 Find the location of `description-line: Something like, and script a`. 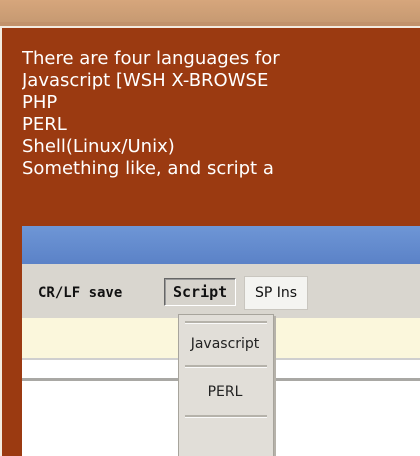

description-line: Something like, and script a is located at coordinates (148, 168).